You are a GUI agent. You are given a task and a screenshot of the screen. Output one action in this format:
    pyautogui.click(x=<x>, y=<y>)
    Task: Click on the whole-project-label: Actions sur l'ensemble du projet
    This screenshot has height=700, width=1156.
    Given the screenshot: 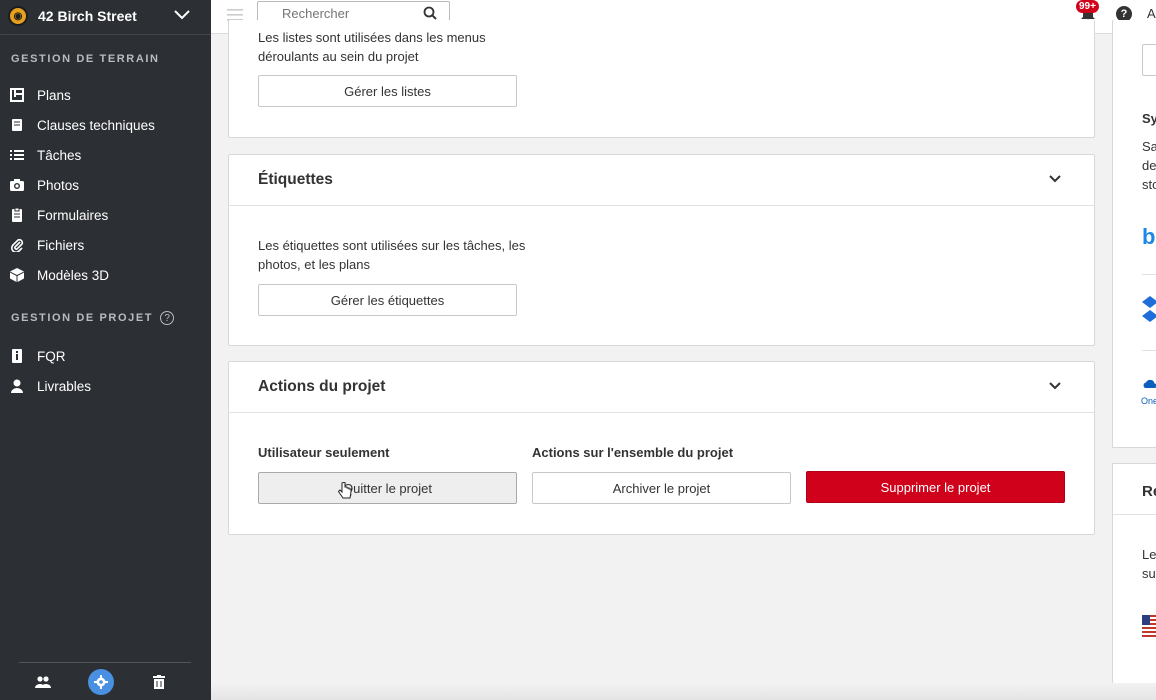 What is the action you would take?
    pyautogui.click(x=633, y=452)
    